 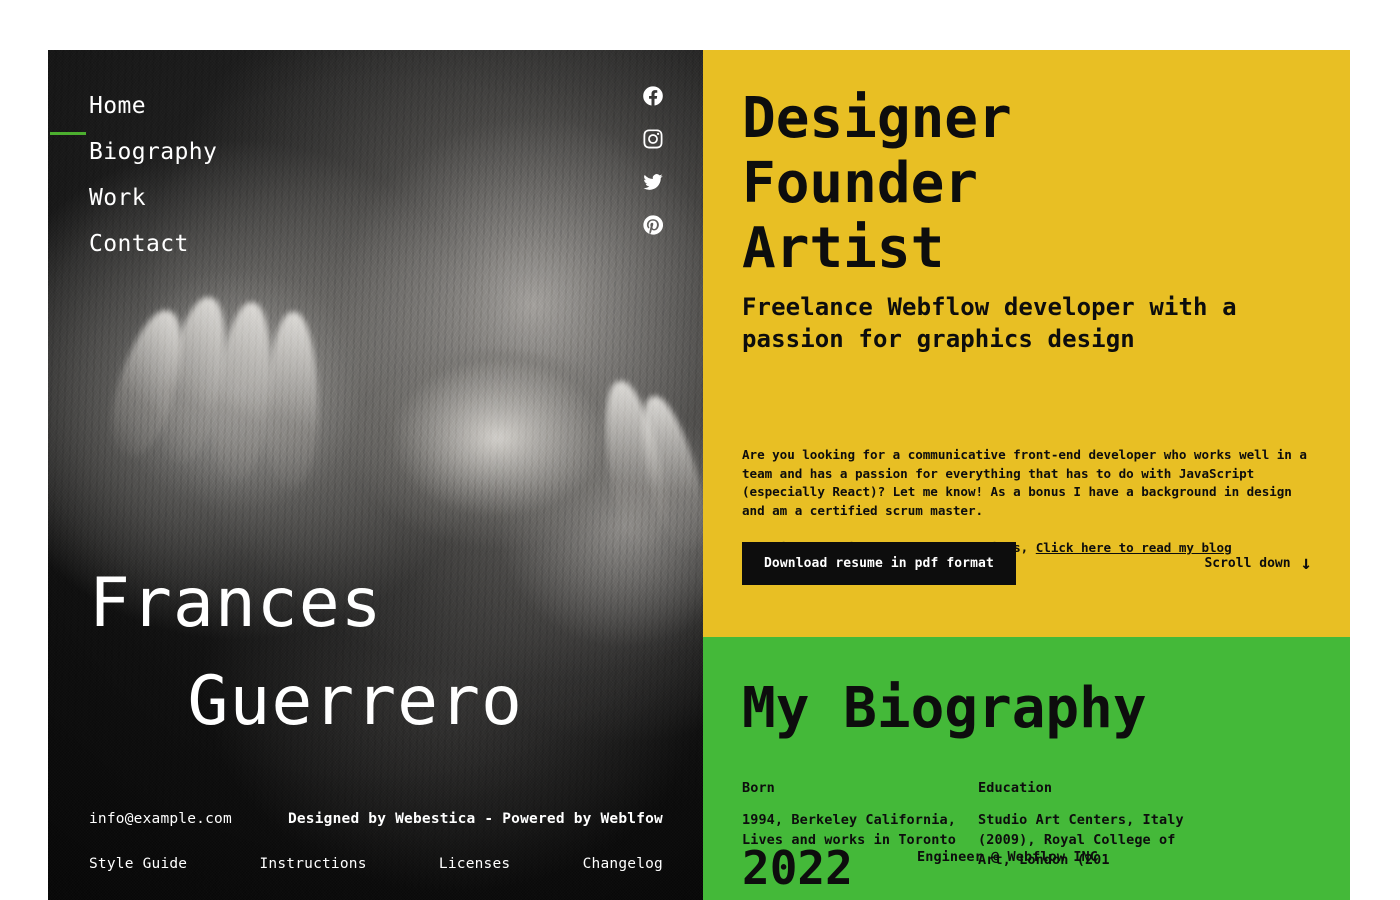 What do you see at coordinates (236, 603) in the screenshot?
I see `hero-name-first: Frances` at bounding box center [236, 603].